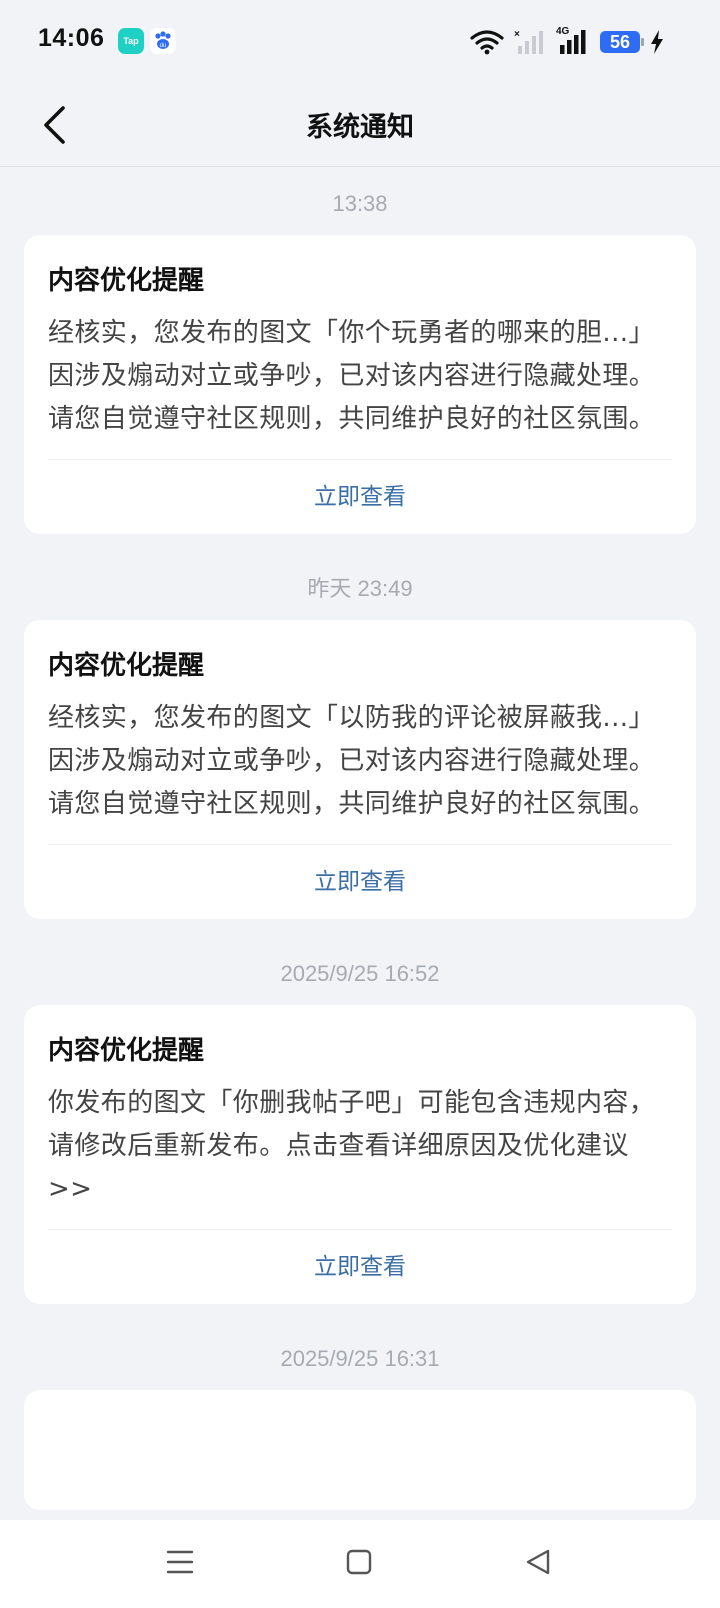 This screenshot has height=1608, width=720. What do you see at coordinates (71, 38) in the screenshot?
I see `status-time: 14:06` at bounding box center [71, 38].